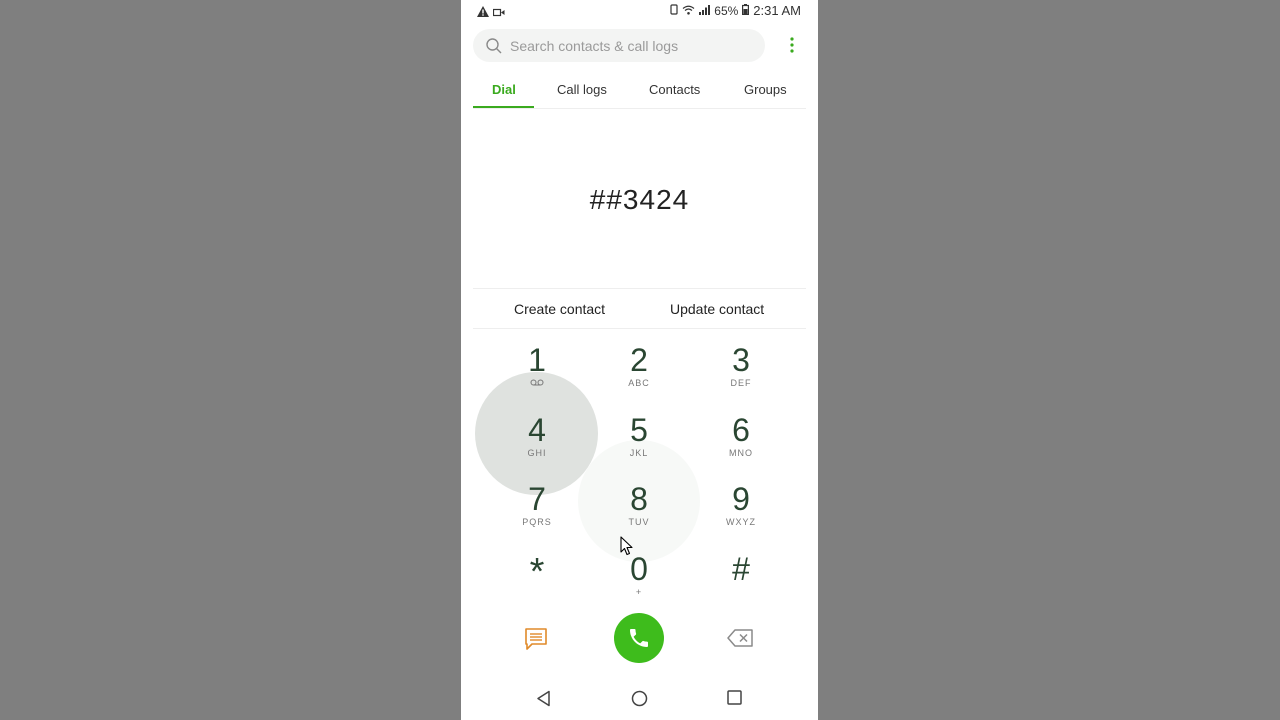 This screenshot has height=720, width=1280. I want to click on key-8: 8 TUV, so click(639, 505).